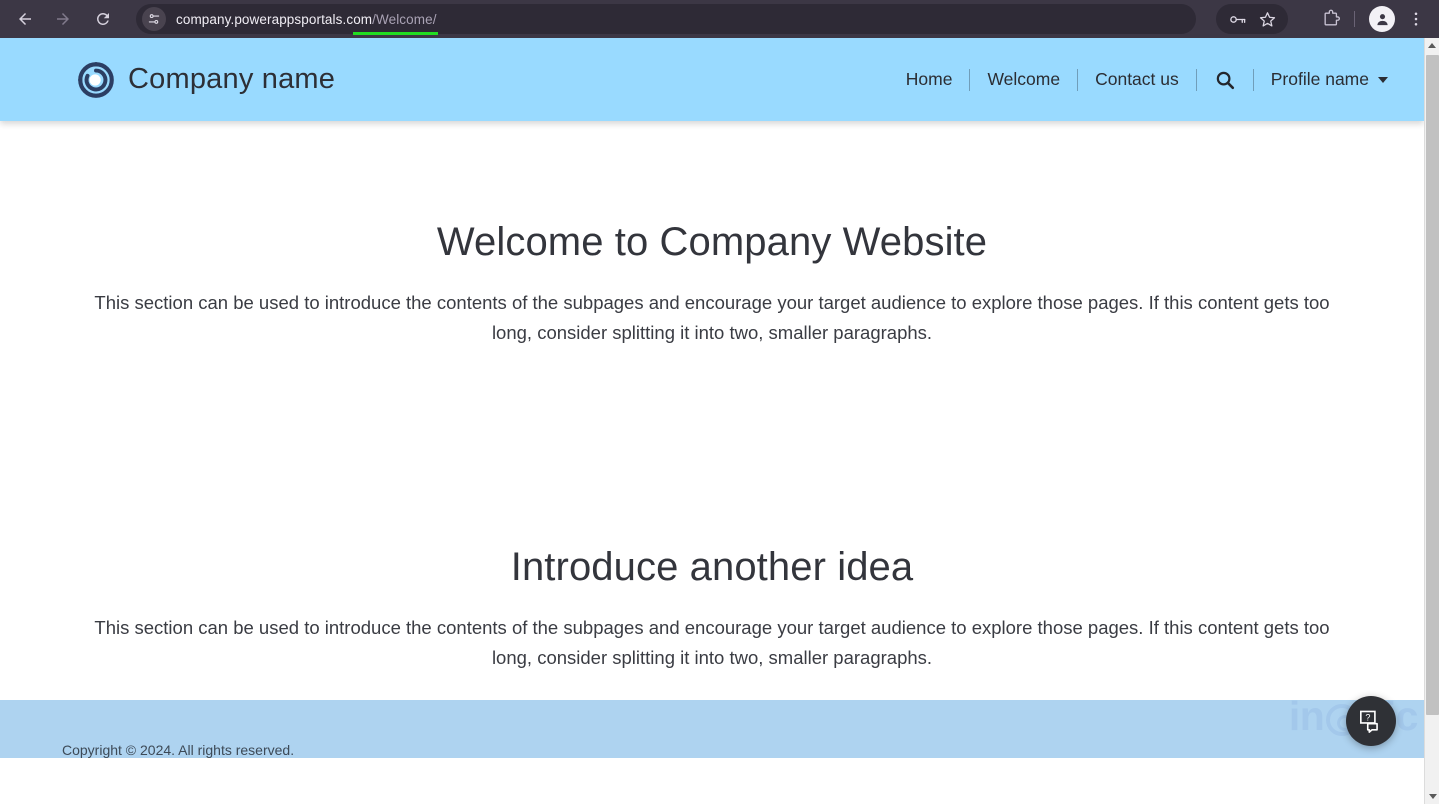  I want to click on brand: Company name, so click(207, 79).